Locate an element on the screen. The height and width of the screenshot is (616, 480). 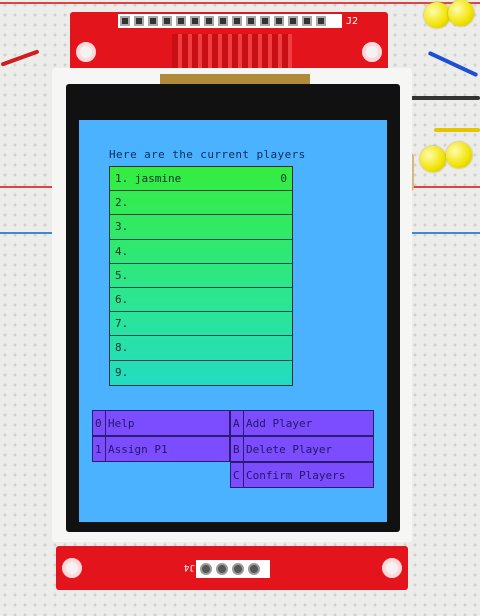
player-row: 3. is located at coordinates (201, 227).